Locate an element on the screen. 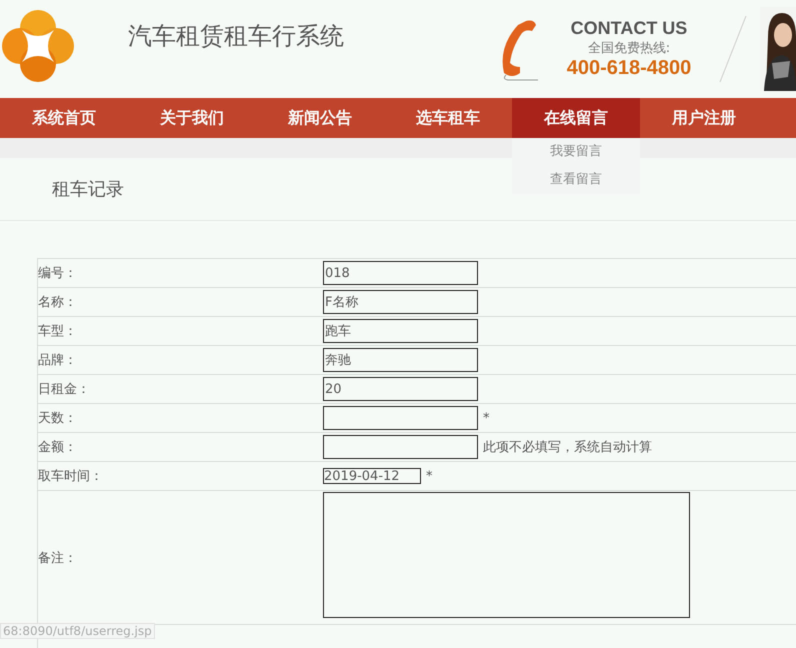 The image size is (796, 648). field-note: 此项不必填写，系统自动计算 is located at coordinates (567, 447).